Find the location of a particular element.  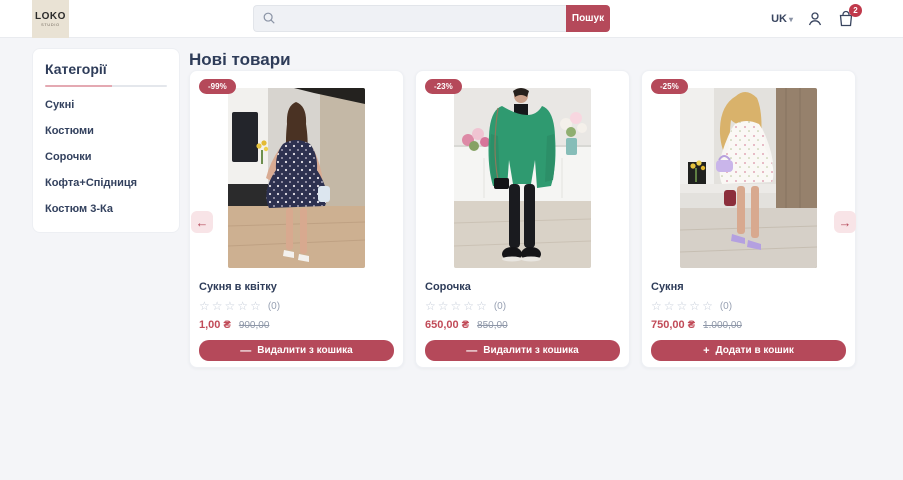

search-bar: Пошук is located at coordinates (431, 18).